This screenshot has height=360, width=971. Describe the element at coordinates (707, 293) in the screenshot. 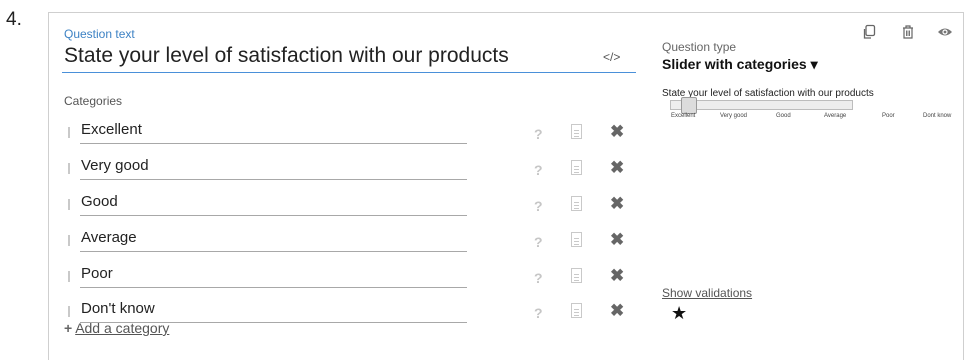

I see `show-validations-link: Show validations` at that location.